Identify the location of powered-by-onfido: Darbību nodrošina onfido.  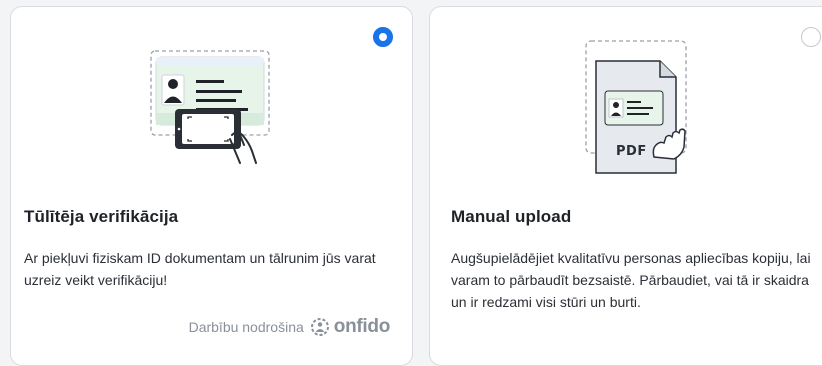
(289, 327).